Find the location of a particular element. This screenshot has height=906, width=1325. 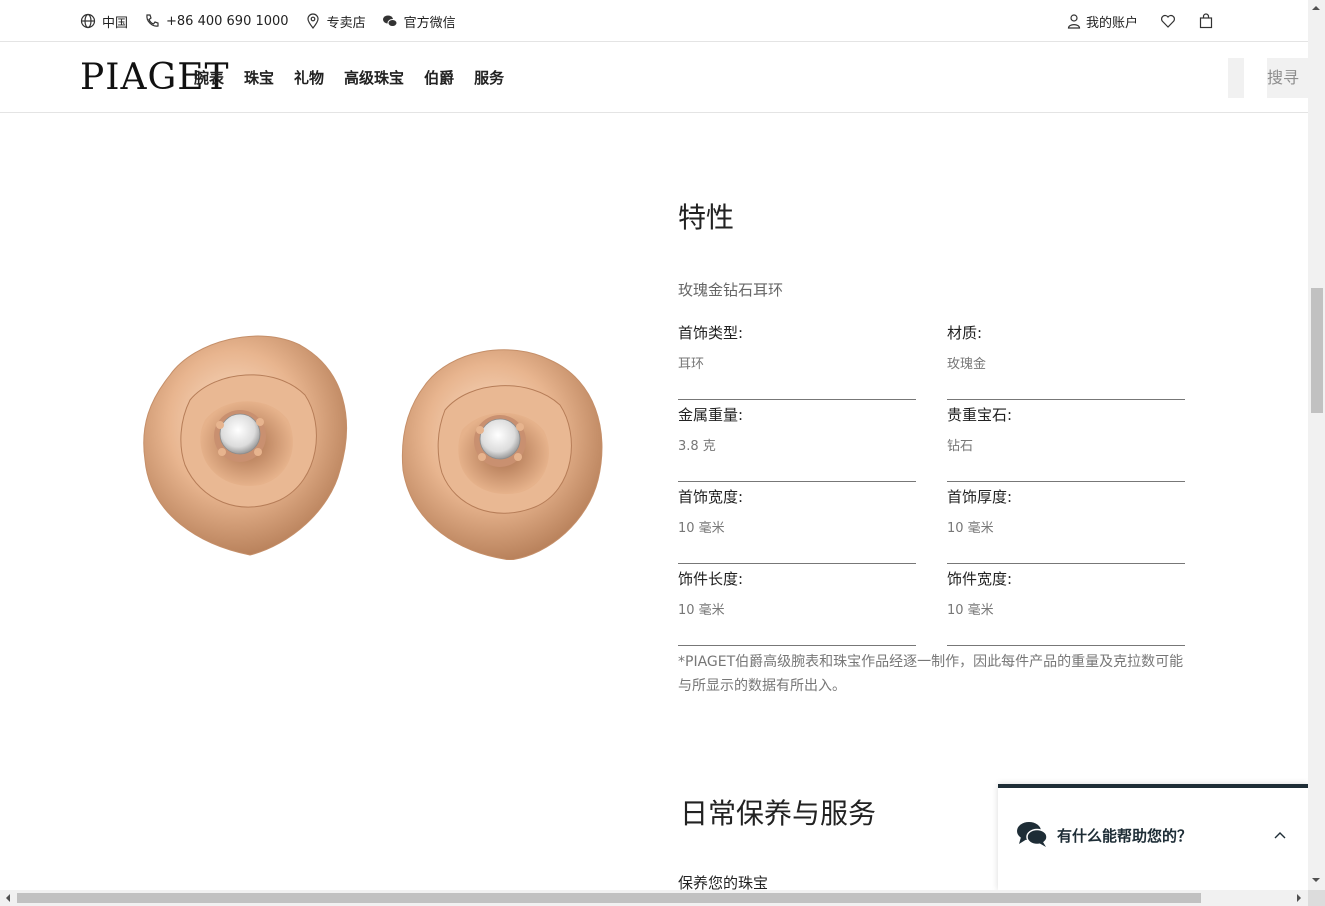

nav-item-gifts: 礼物 is located at coordinates (309, 77).